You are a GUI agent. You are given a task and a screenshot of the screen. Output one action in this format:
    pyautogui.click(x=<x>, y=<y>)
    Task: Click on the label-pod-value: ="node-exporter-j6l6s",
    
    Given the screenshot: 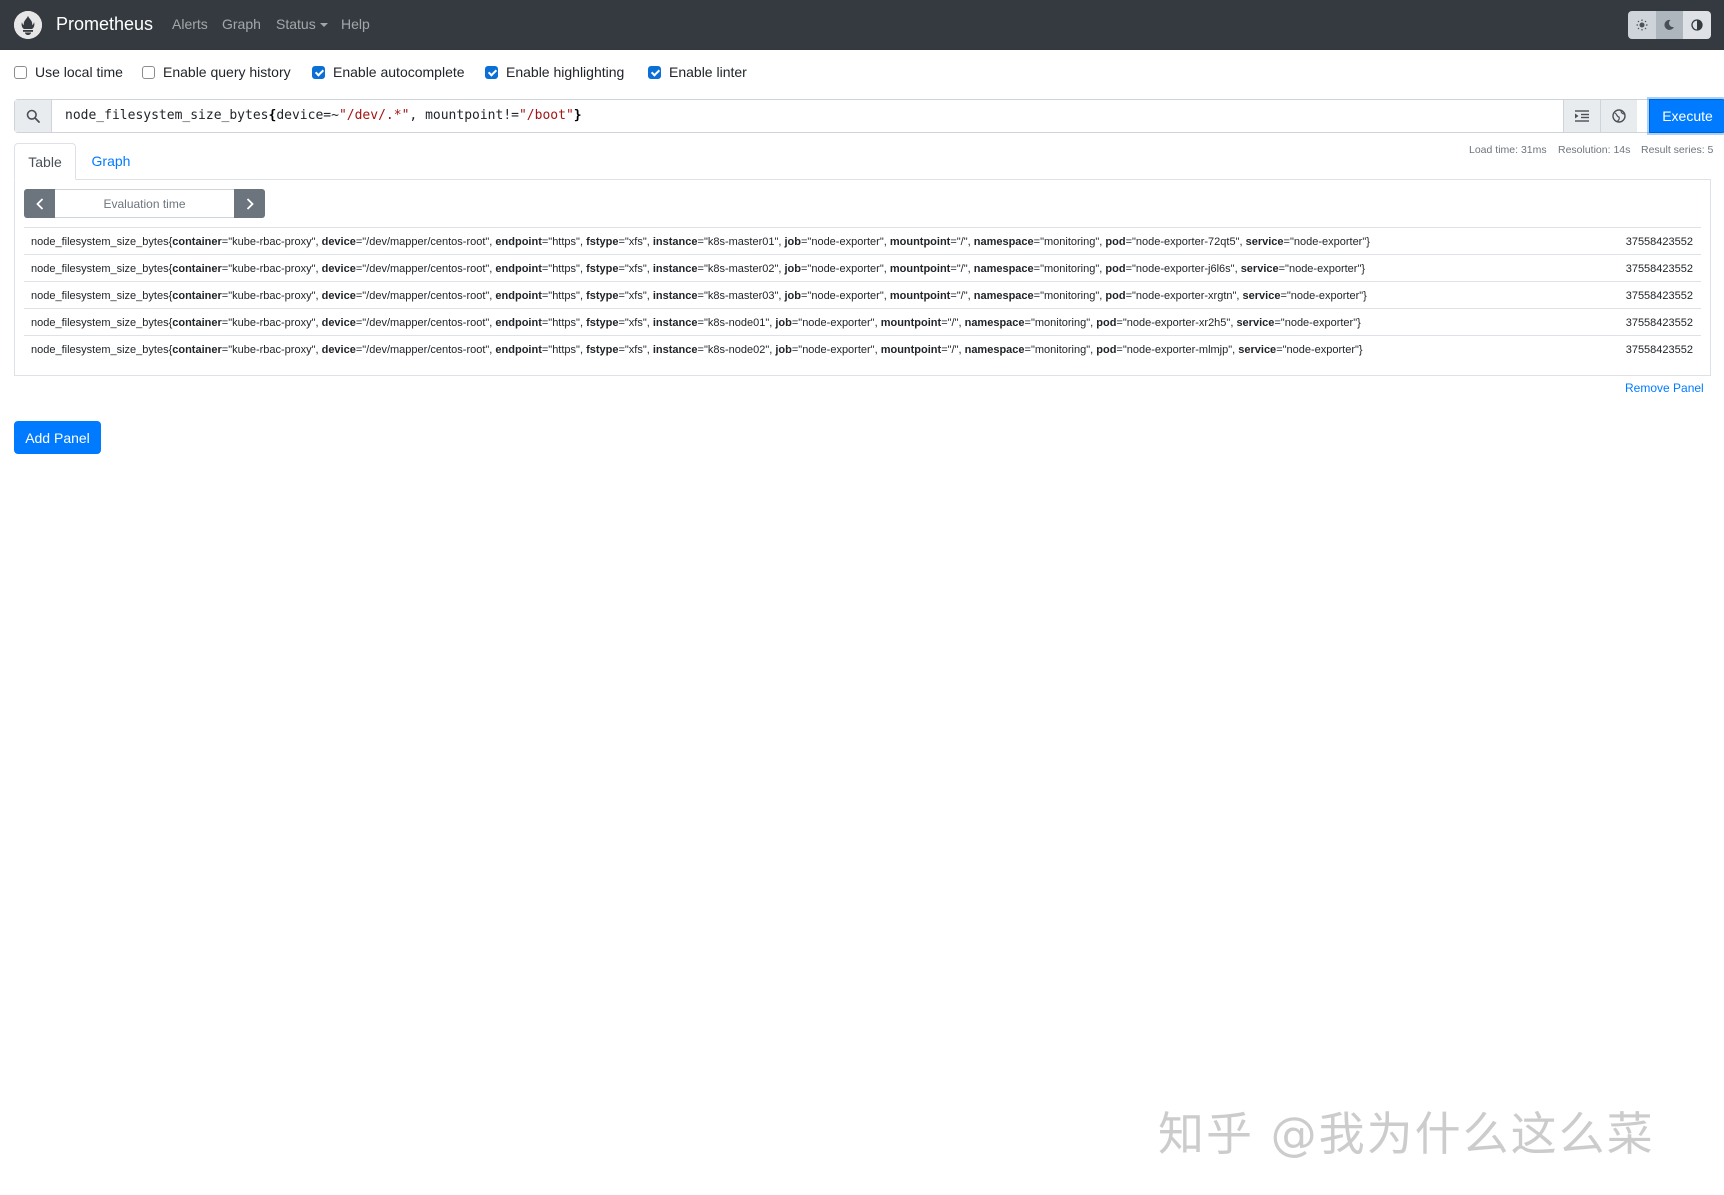 What is the action you would take?
    pyautogui.click(x=1183, y=269)
    